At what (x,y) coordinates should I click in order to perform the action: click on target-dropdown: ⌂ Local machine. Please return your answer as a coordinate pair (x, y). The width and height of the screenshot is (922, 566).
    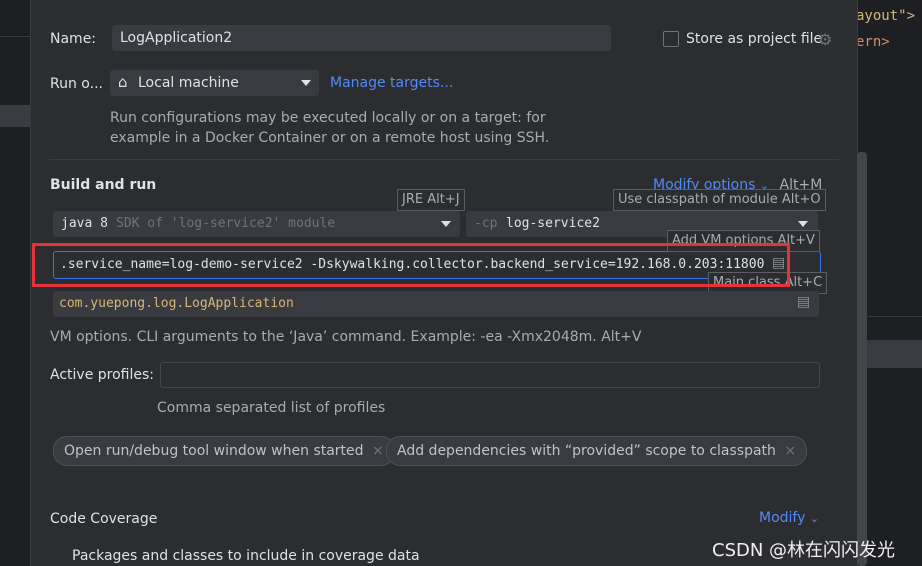
    Looking at the image, I should click on (214, 83).